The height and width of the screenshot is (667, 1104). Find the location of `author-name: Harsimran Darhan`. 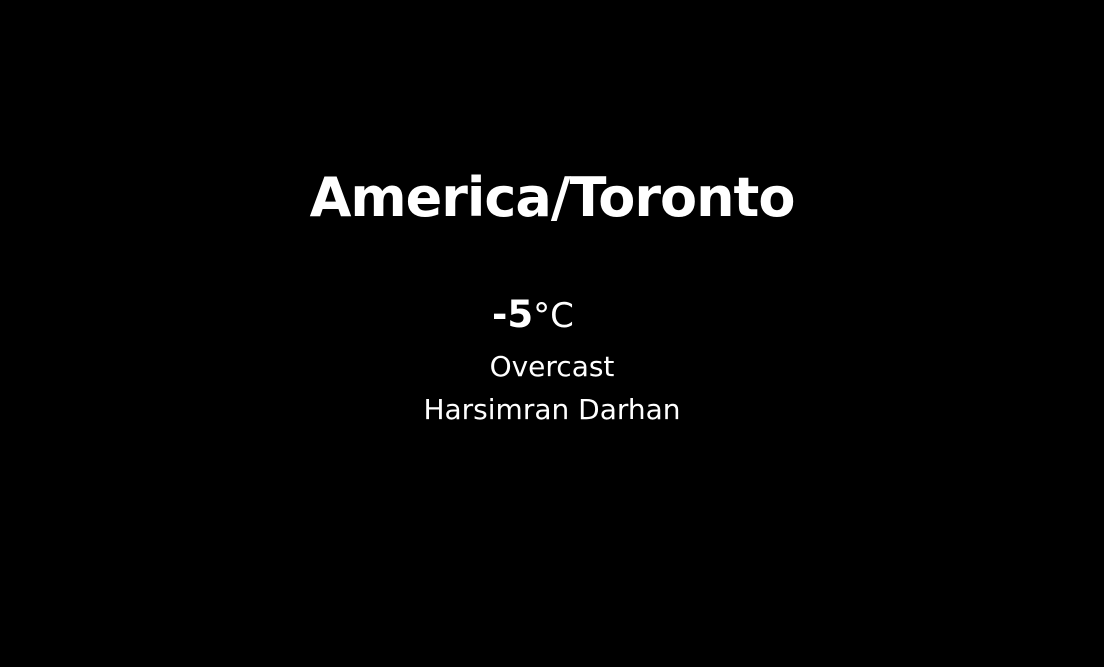

author-name: Harsimran Darhan is located at coordinates (552, 409).